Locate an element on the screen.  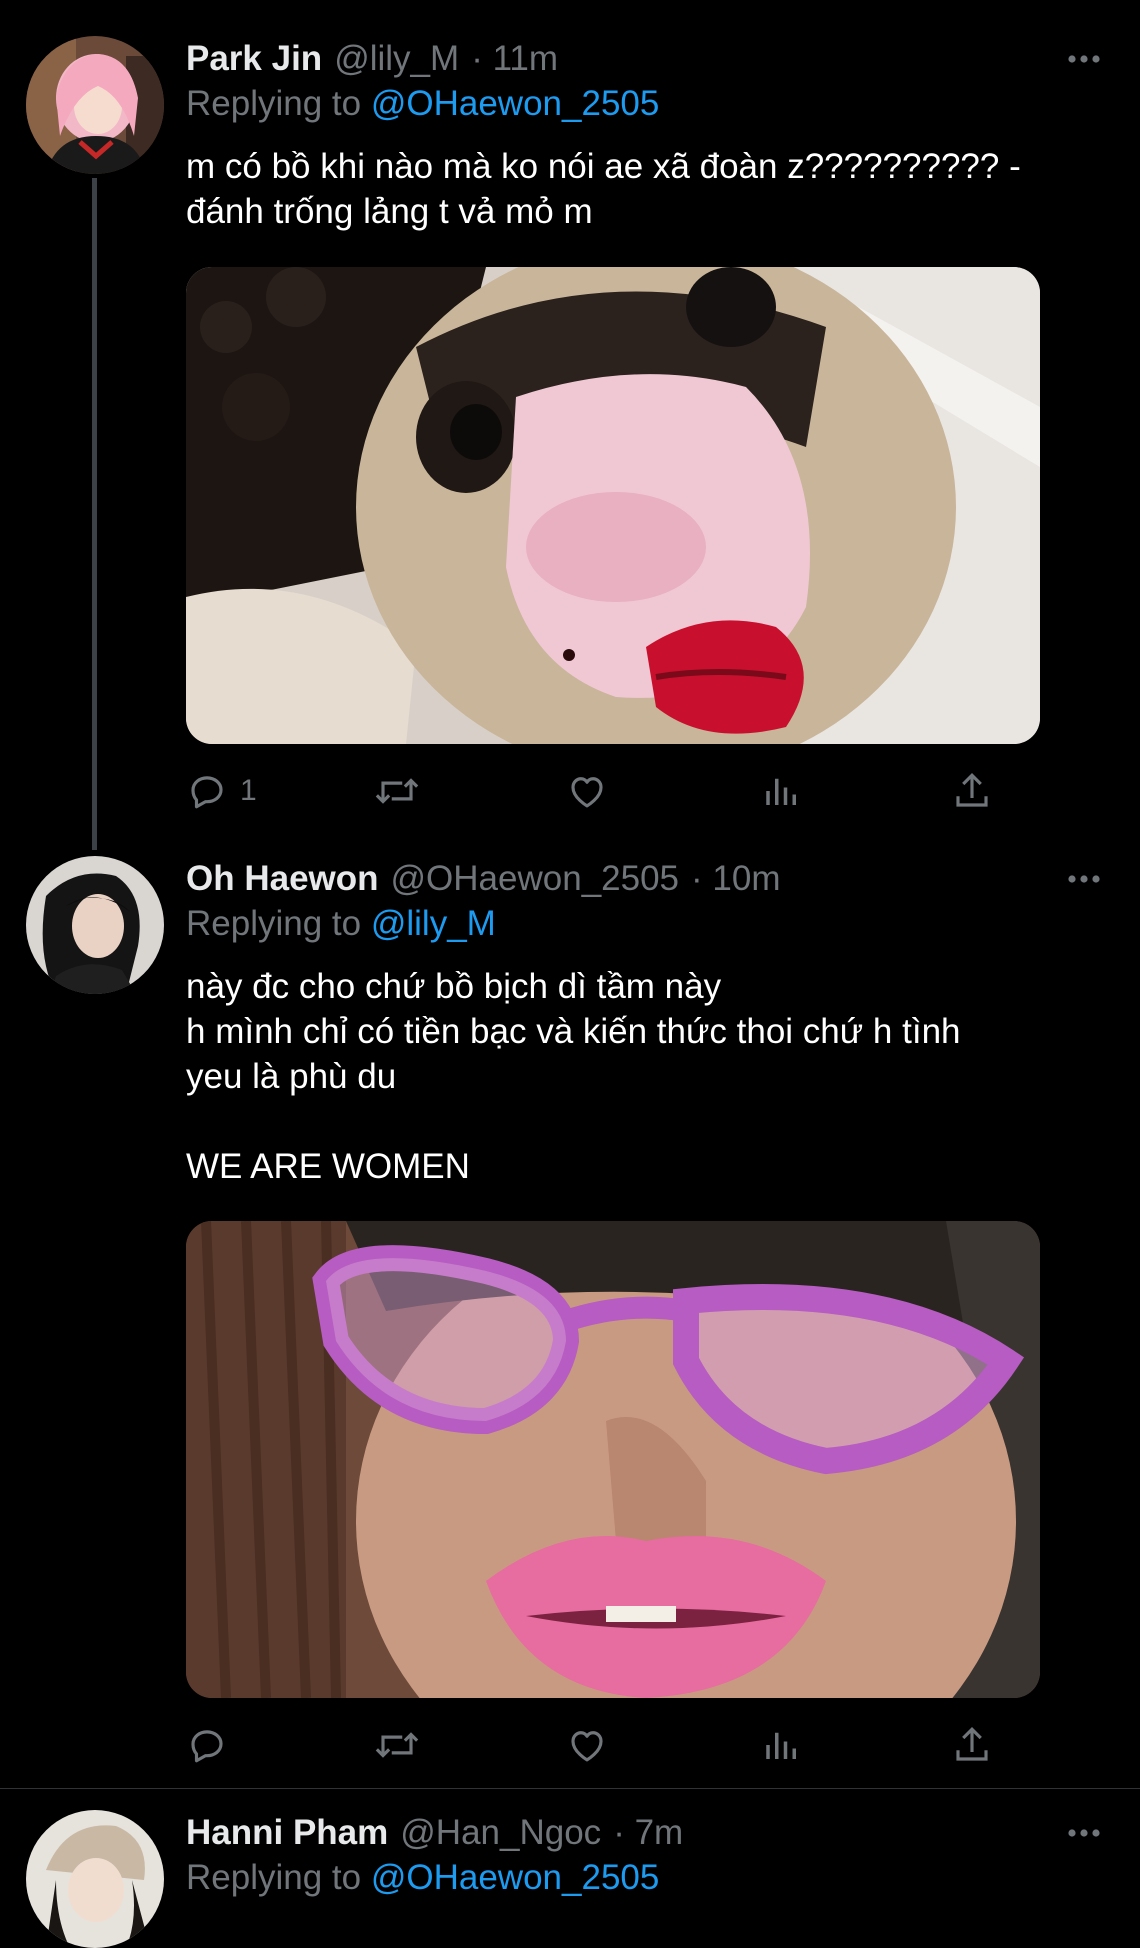
replying-to-line: Replying to @OHaewon_2505 is located at coordinates (422, 1878).